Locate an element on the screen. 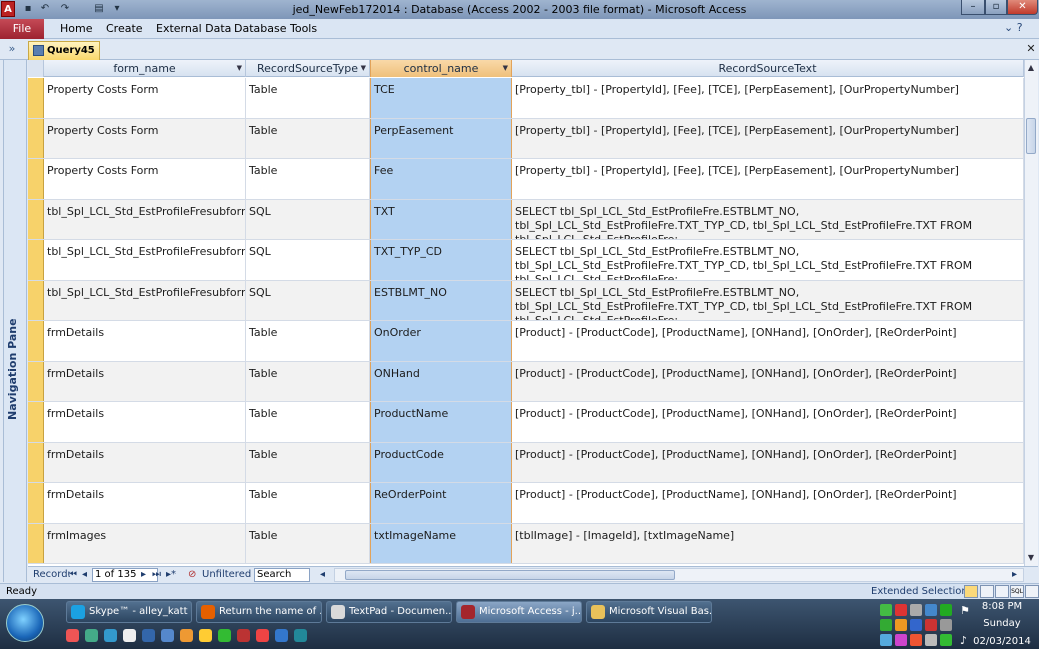 The height and width of the screenshot is (649, 1039). quicklaunch-grid-icon is located at coordinates (262, 635).